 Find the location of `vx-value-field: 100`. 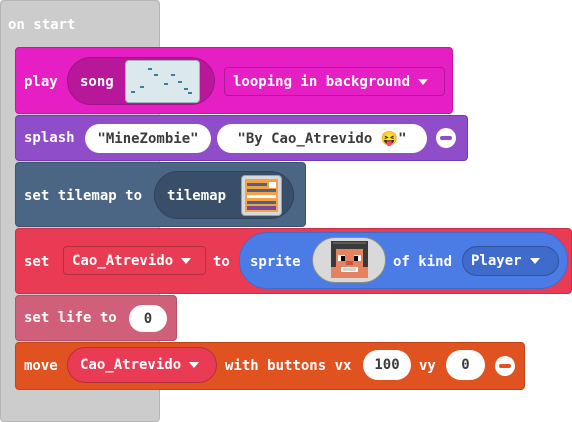

vx-value-field: 100 is located at coordinates (387, 365).